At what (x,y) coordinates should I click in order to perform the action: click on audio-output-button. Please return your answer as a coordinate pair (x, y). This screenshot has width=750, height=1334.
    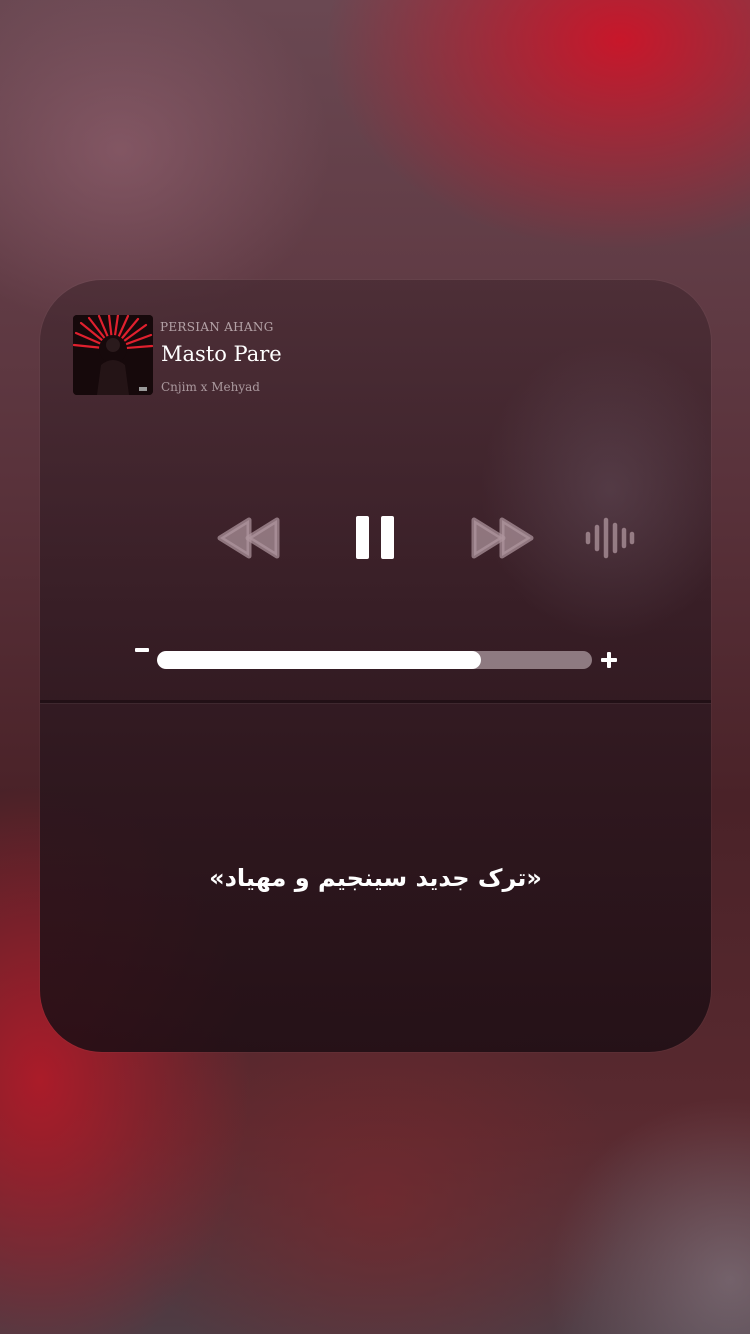
    Looking at the image, I should click on (610, 538).